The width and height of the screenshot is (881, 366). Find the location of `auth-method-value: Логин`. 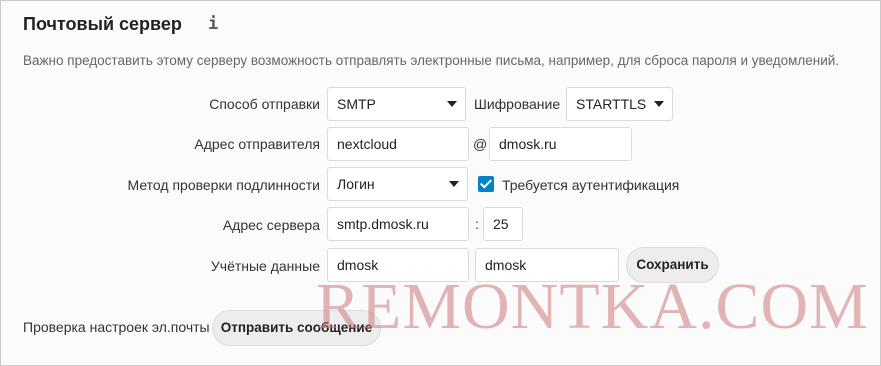

auth-method-value: Логин is located at coordinates (356, 184).